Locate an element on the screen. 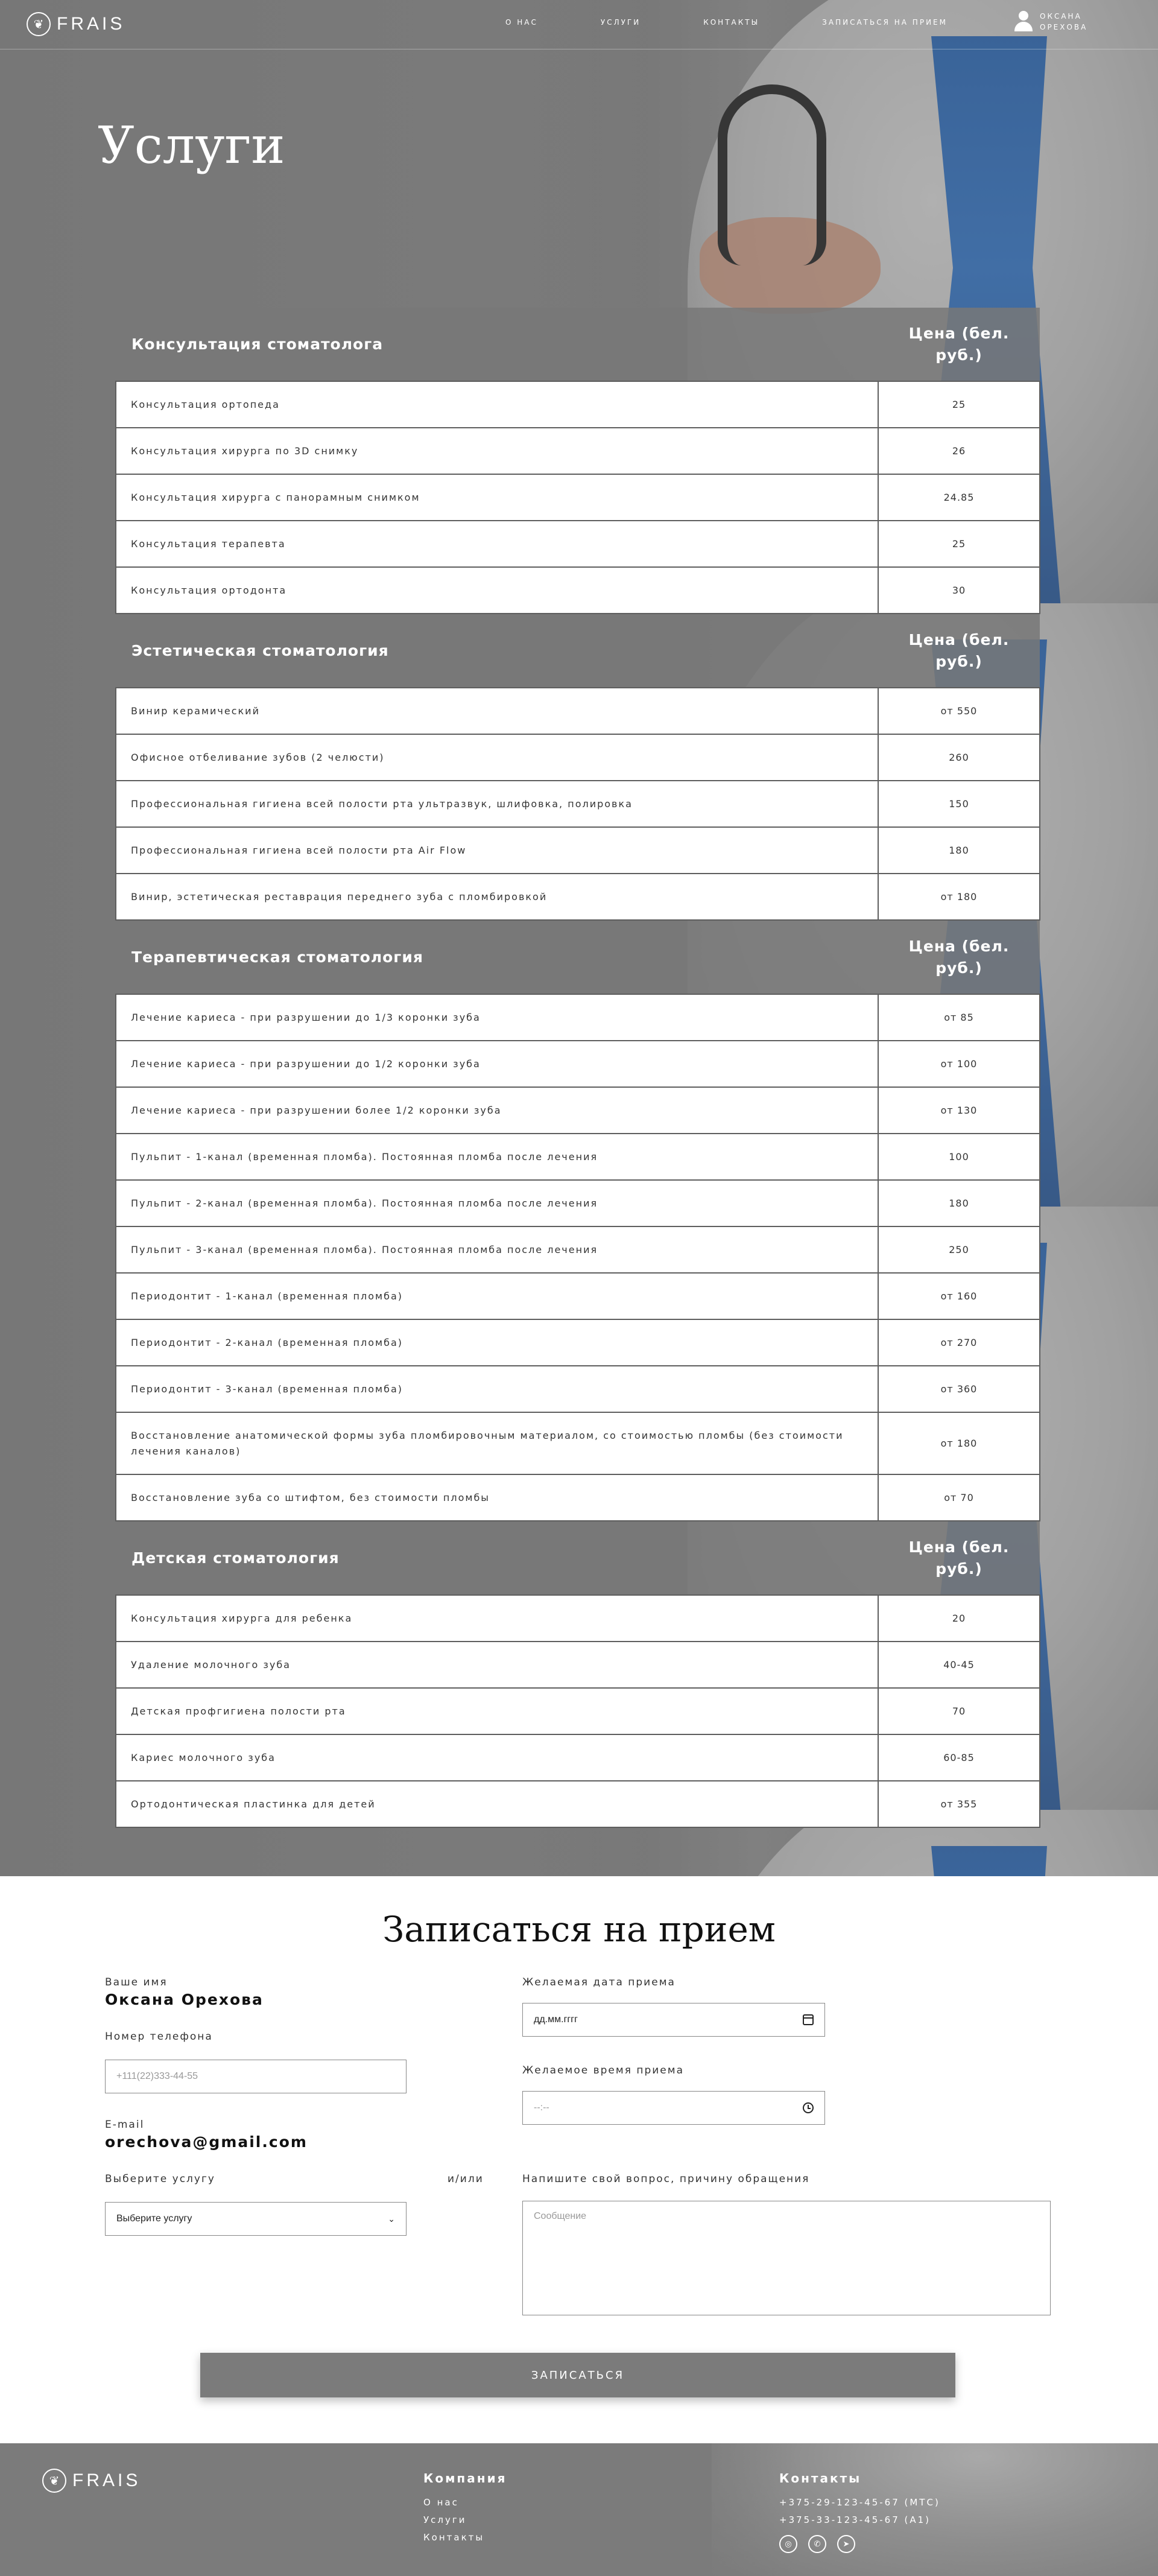  section-title: Детская стоматология is located at coordinates (497, 1558).